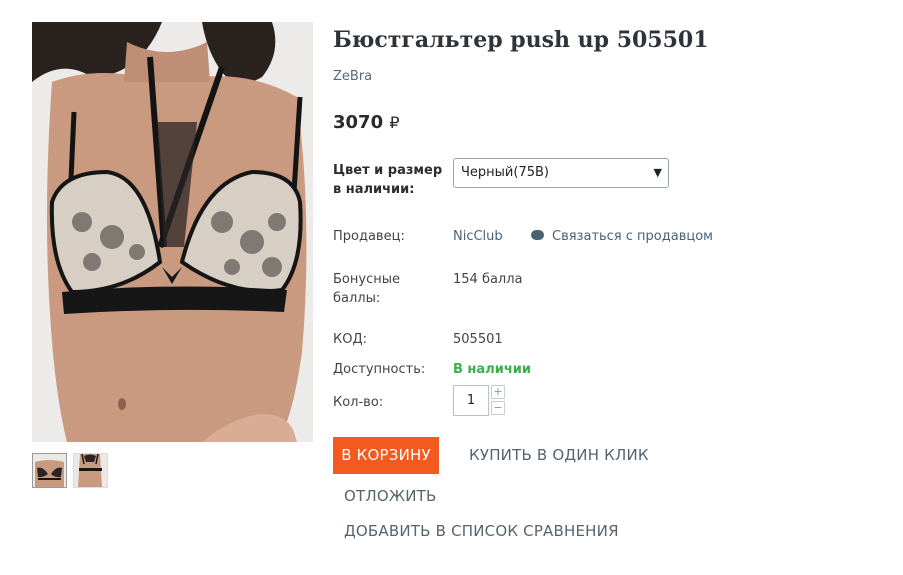 This screenshot has height=575, width=903. I want to click on variant-select: Черный(75B) ▼, so click(561, 173).